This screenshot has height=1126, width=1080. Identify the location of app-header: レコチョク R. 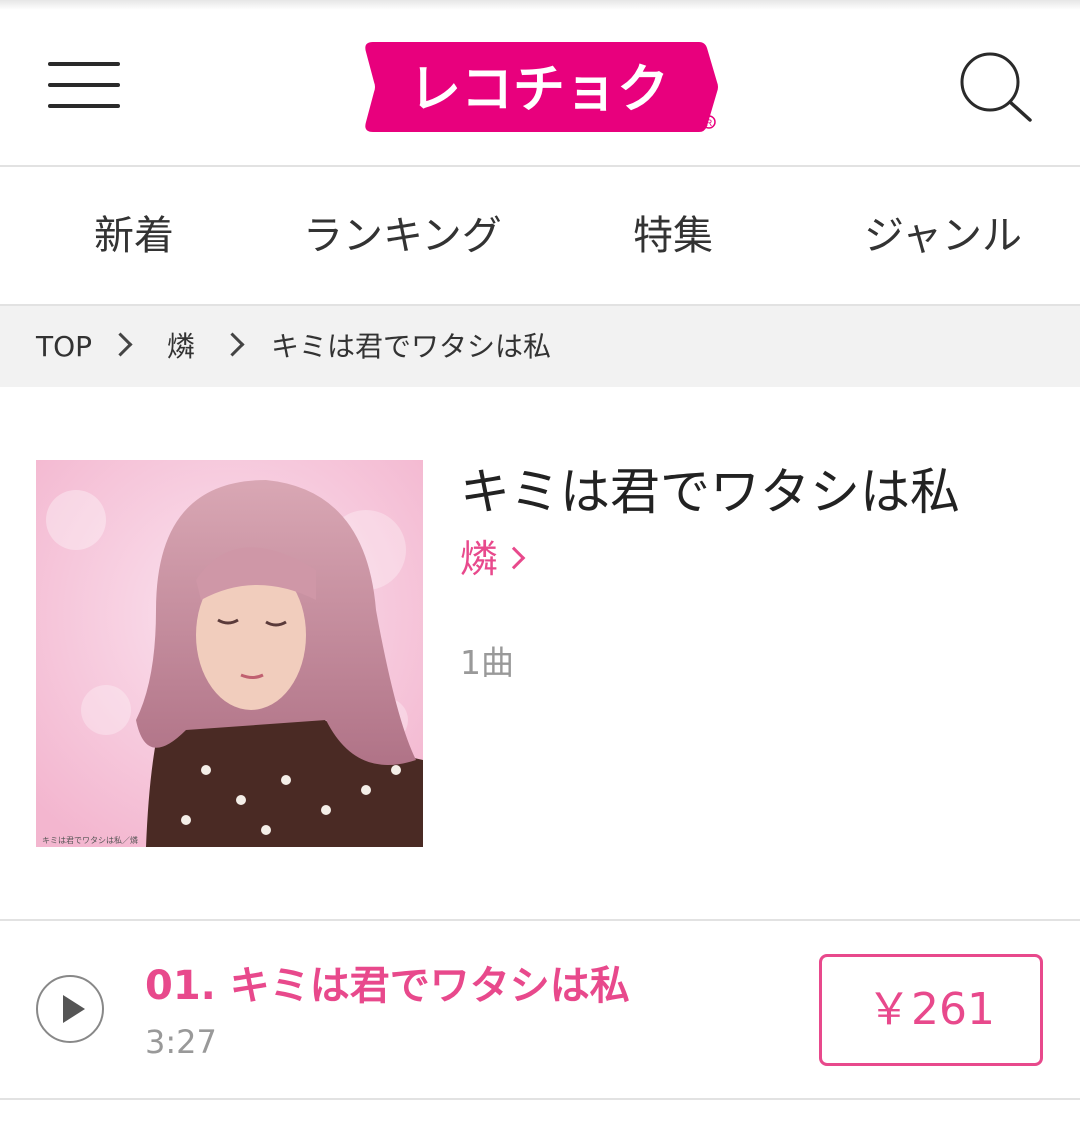
(540, 83).